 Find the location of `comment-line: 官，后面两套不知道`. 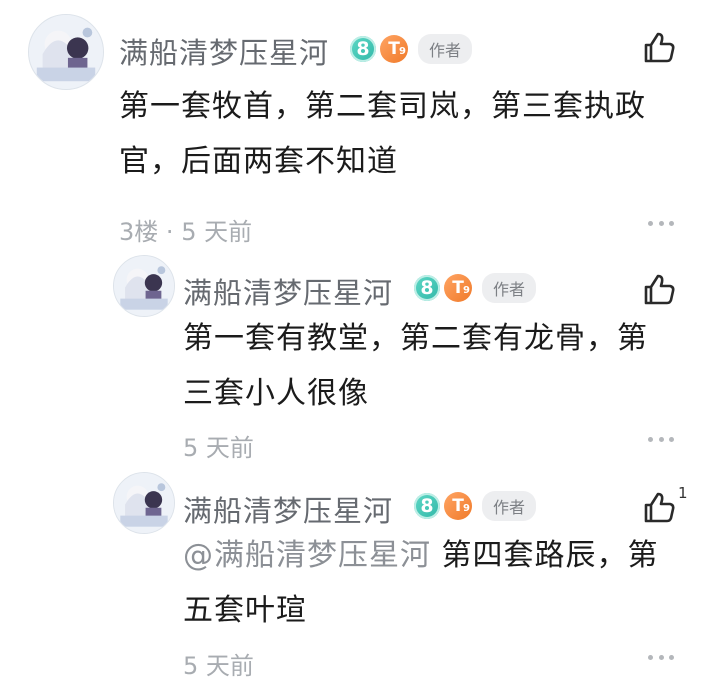

comment-line: 官，后面两套不知道 is located at coordinates (258, 161).